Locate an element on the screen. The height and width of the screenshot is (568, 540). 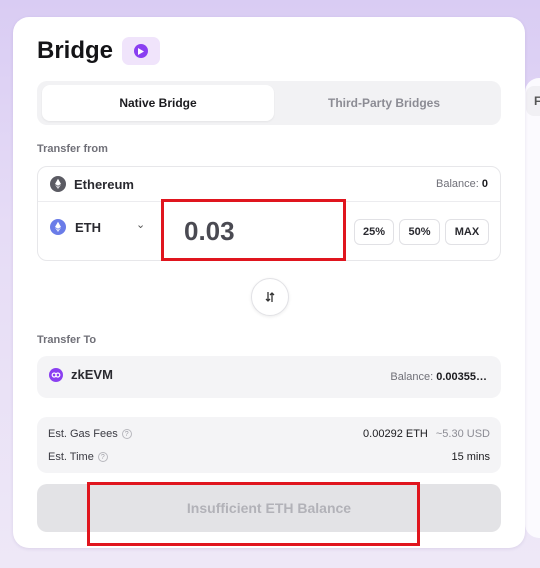
time-row: Est. Time ? 15 mins is located at coordinates (269, 459).